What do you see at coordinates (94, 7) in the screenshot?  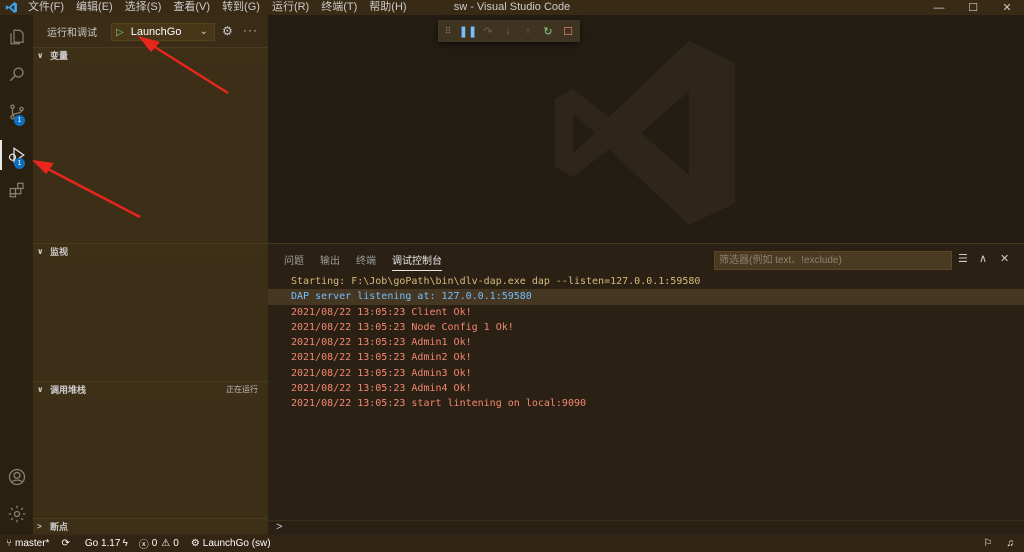 I see `menu-edit: 编辑(E)` at bounding box center [94, 7].